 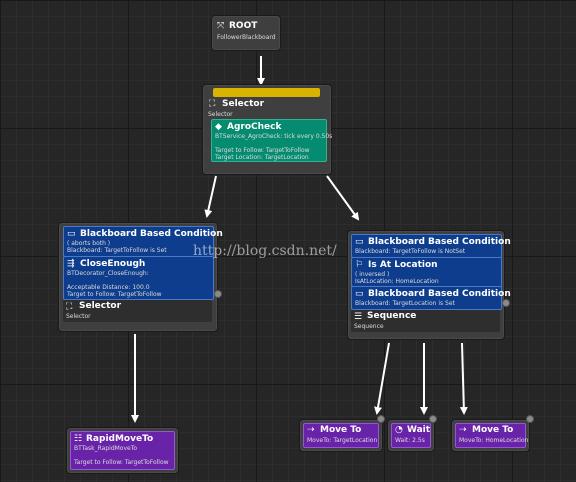 I want to click on task-move-to-home: ⇢ Move To MoveTo: HomeLocation, so click(x=492, y=433).